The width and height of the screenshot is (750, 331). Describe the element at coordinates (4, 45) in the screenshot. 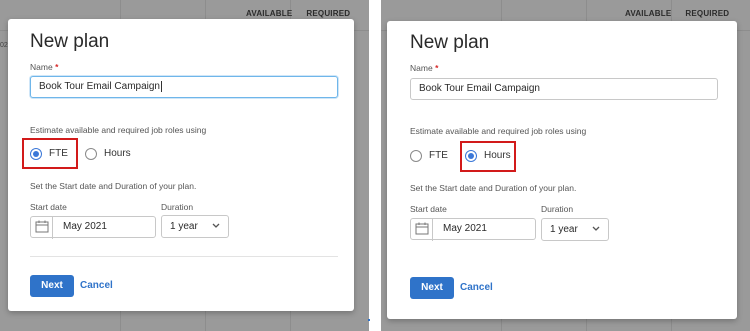

I see `background-number: 02` at that location.